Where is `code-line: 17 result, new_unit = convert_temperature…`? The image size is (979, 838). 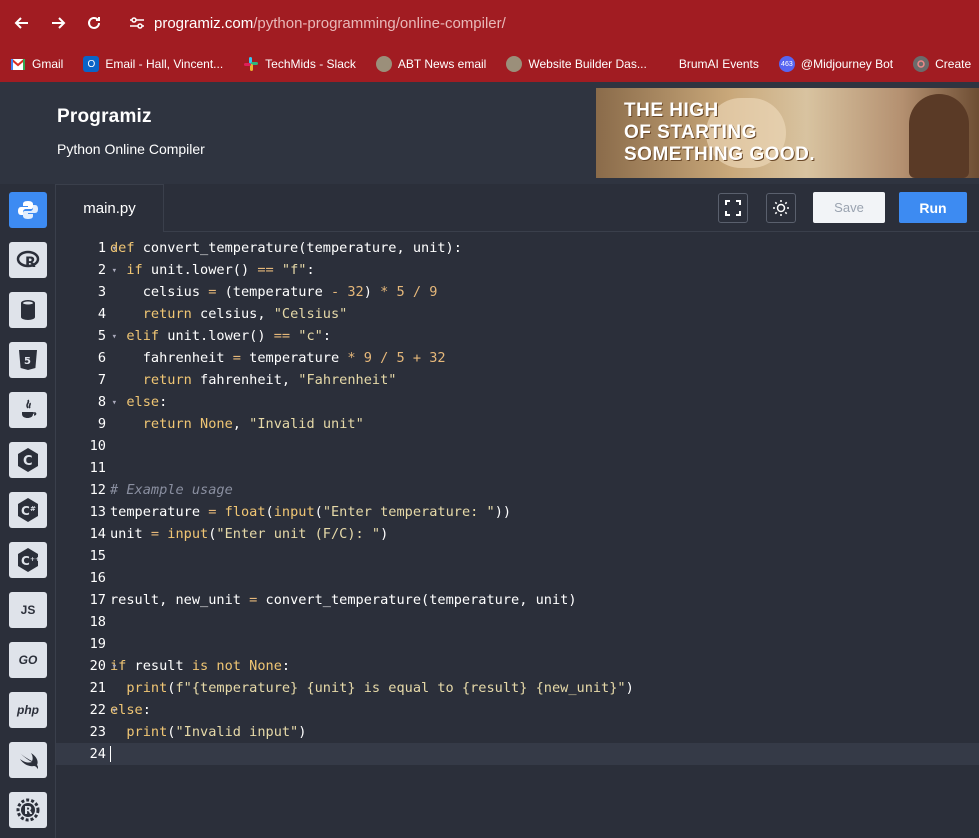 code-line: 17 result, new_unit = convert_temperature… is located at coordinates (517, 600).